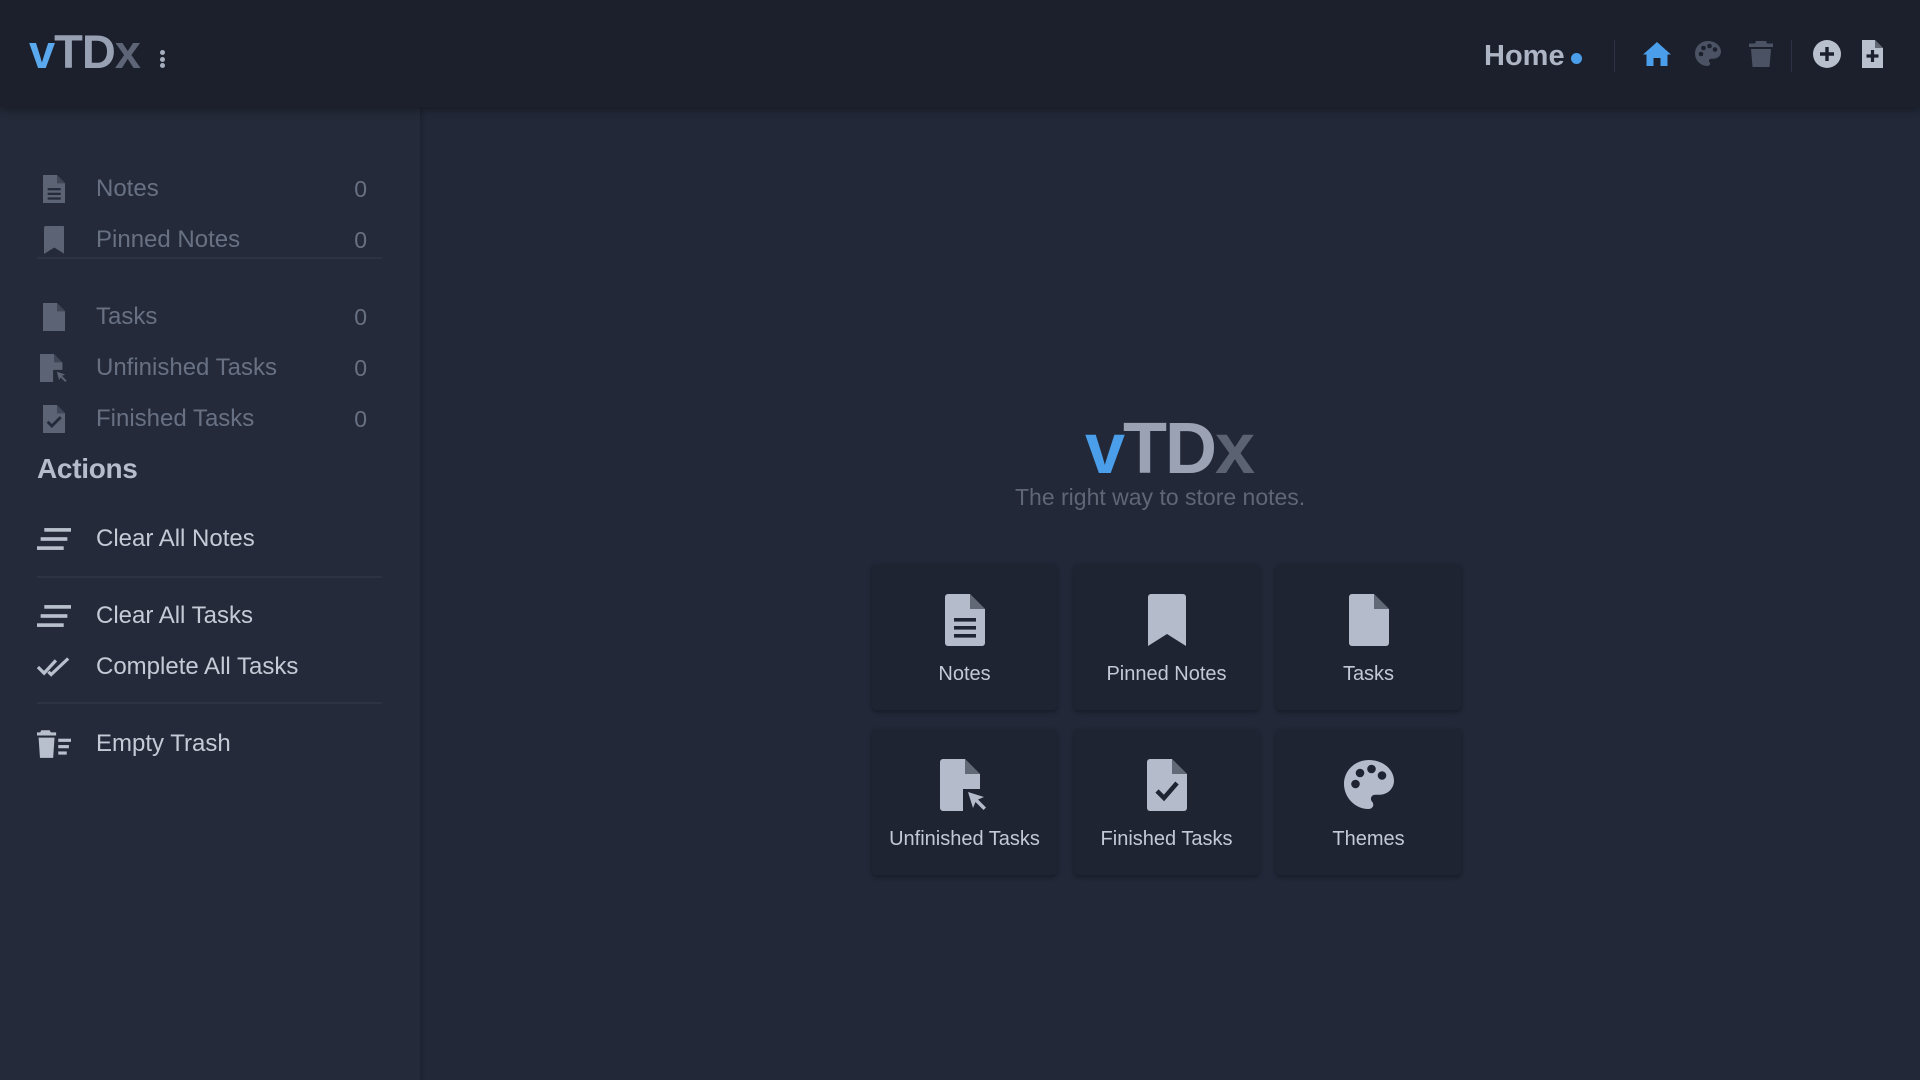 This screenshot has width=1920, height=1080. Describe the element at coordinates (207, 189) in the screenshot. I see `sidebar-item-notes: Notes 0` at that location.